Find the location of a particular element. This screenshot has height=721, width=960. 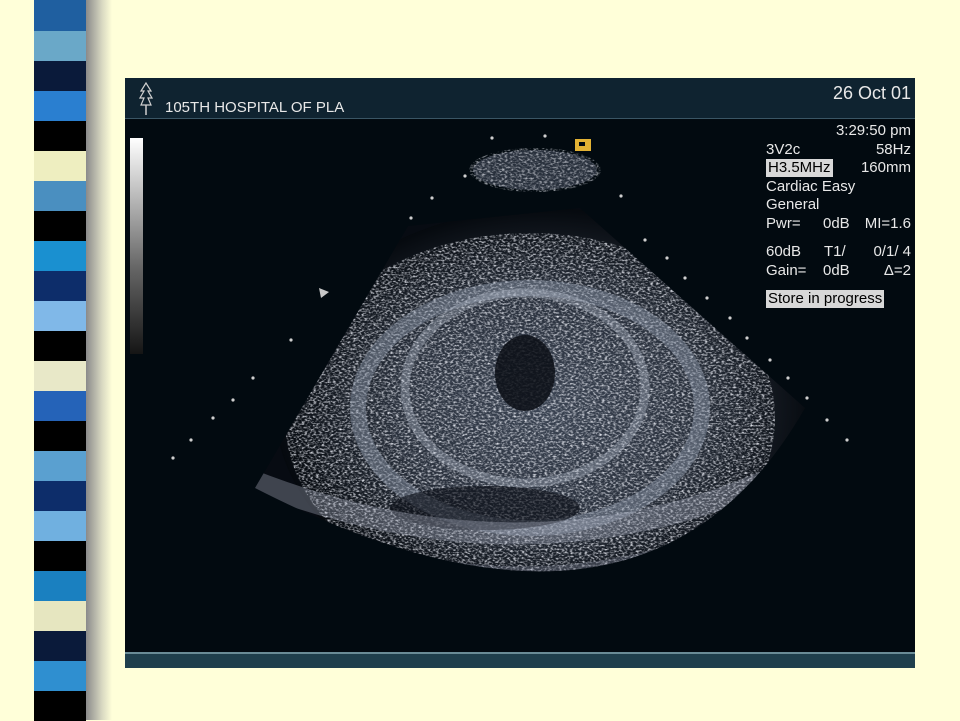

dynamic-range: 60dB is located at coordinates (784, 251).